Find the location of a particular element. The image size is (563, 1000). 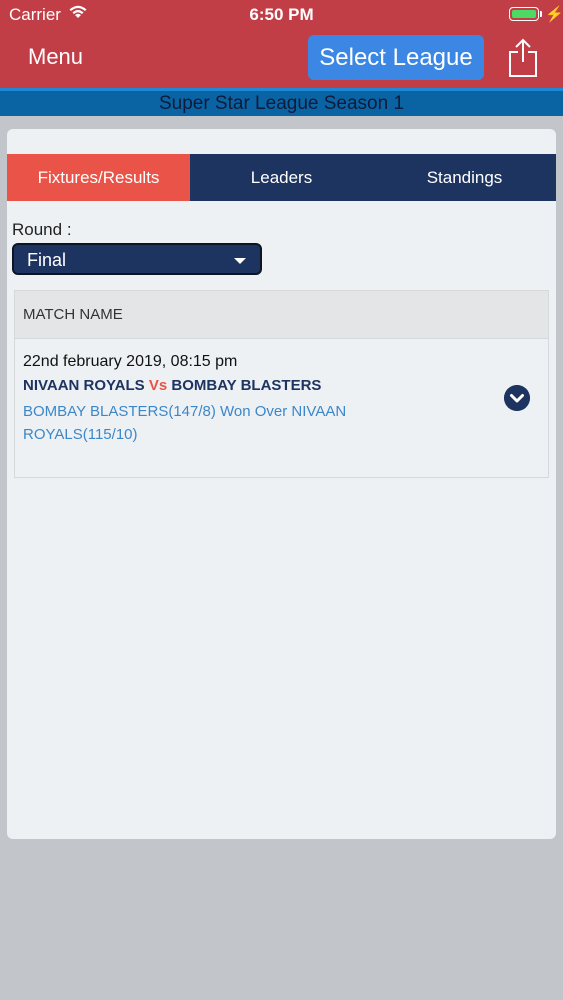

team-a: NIVAAN ROYALS is located at coordinates (84, 385).